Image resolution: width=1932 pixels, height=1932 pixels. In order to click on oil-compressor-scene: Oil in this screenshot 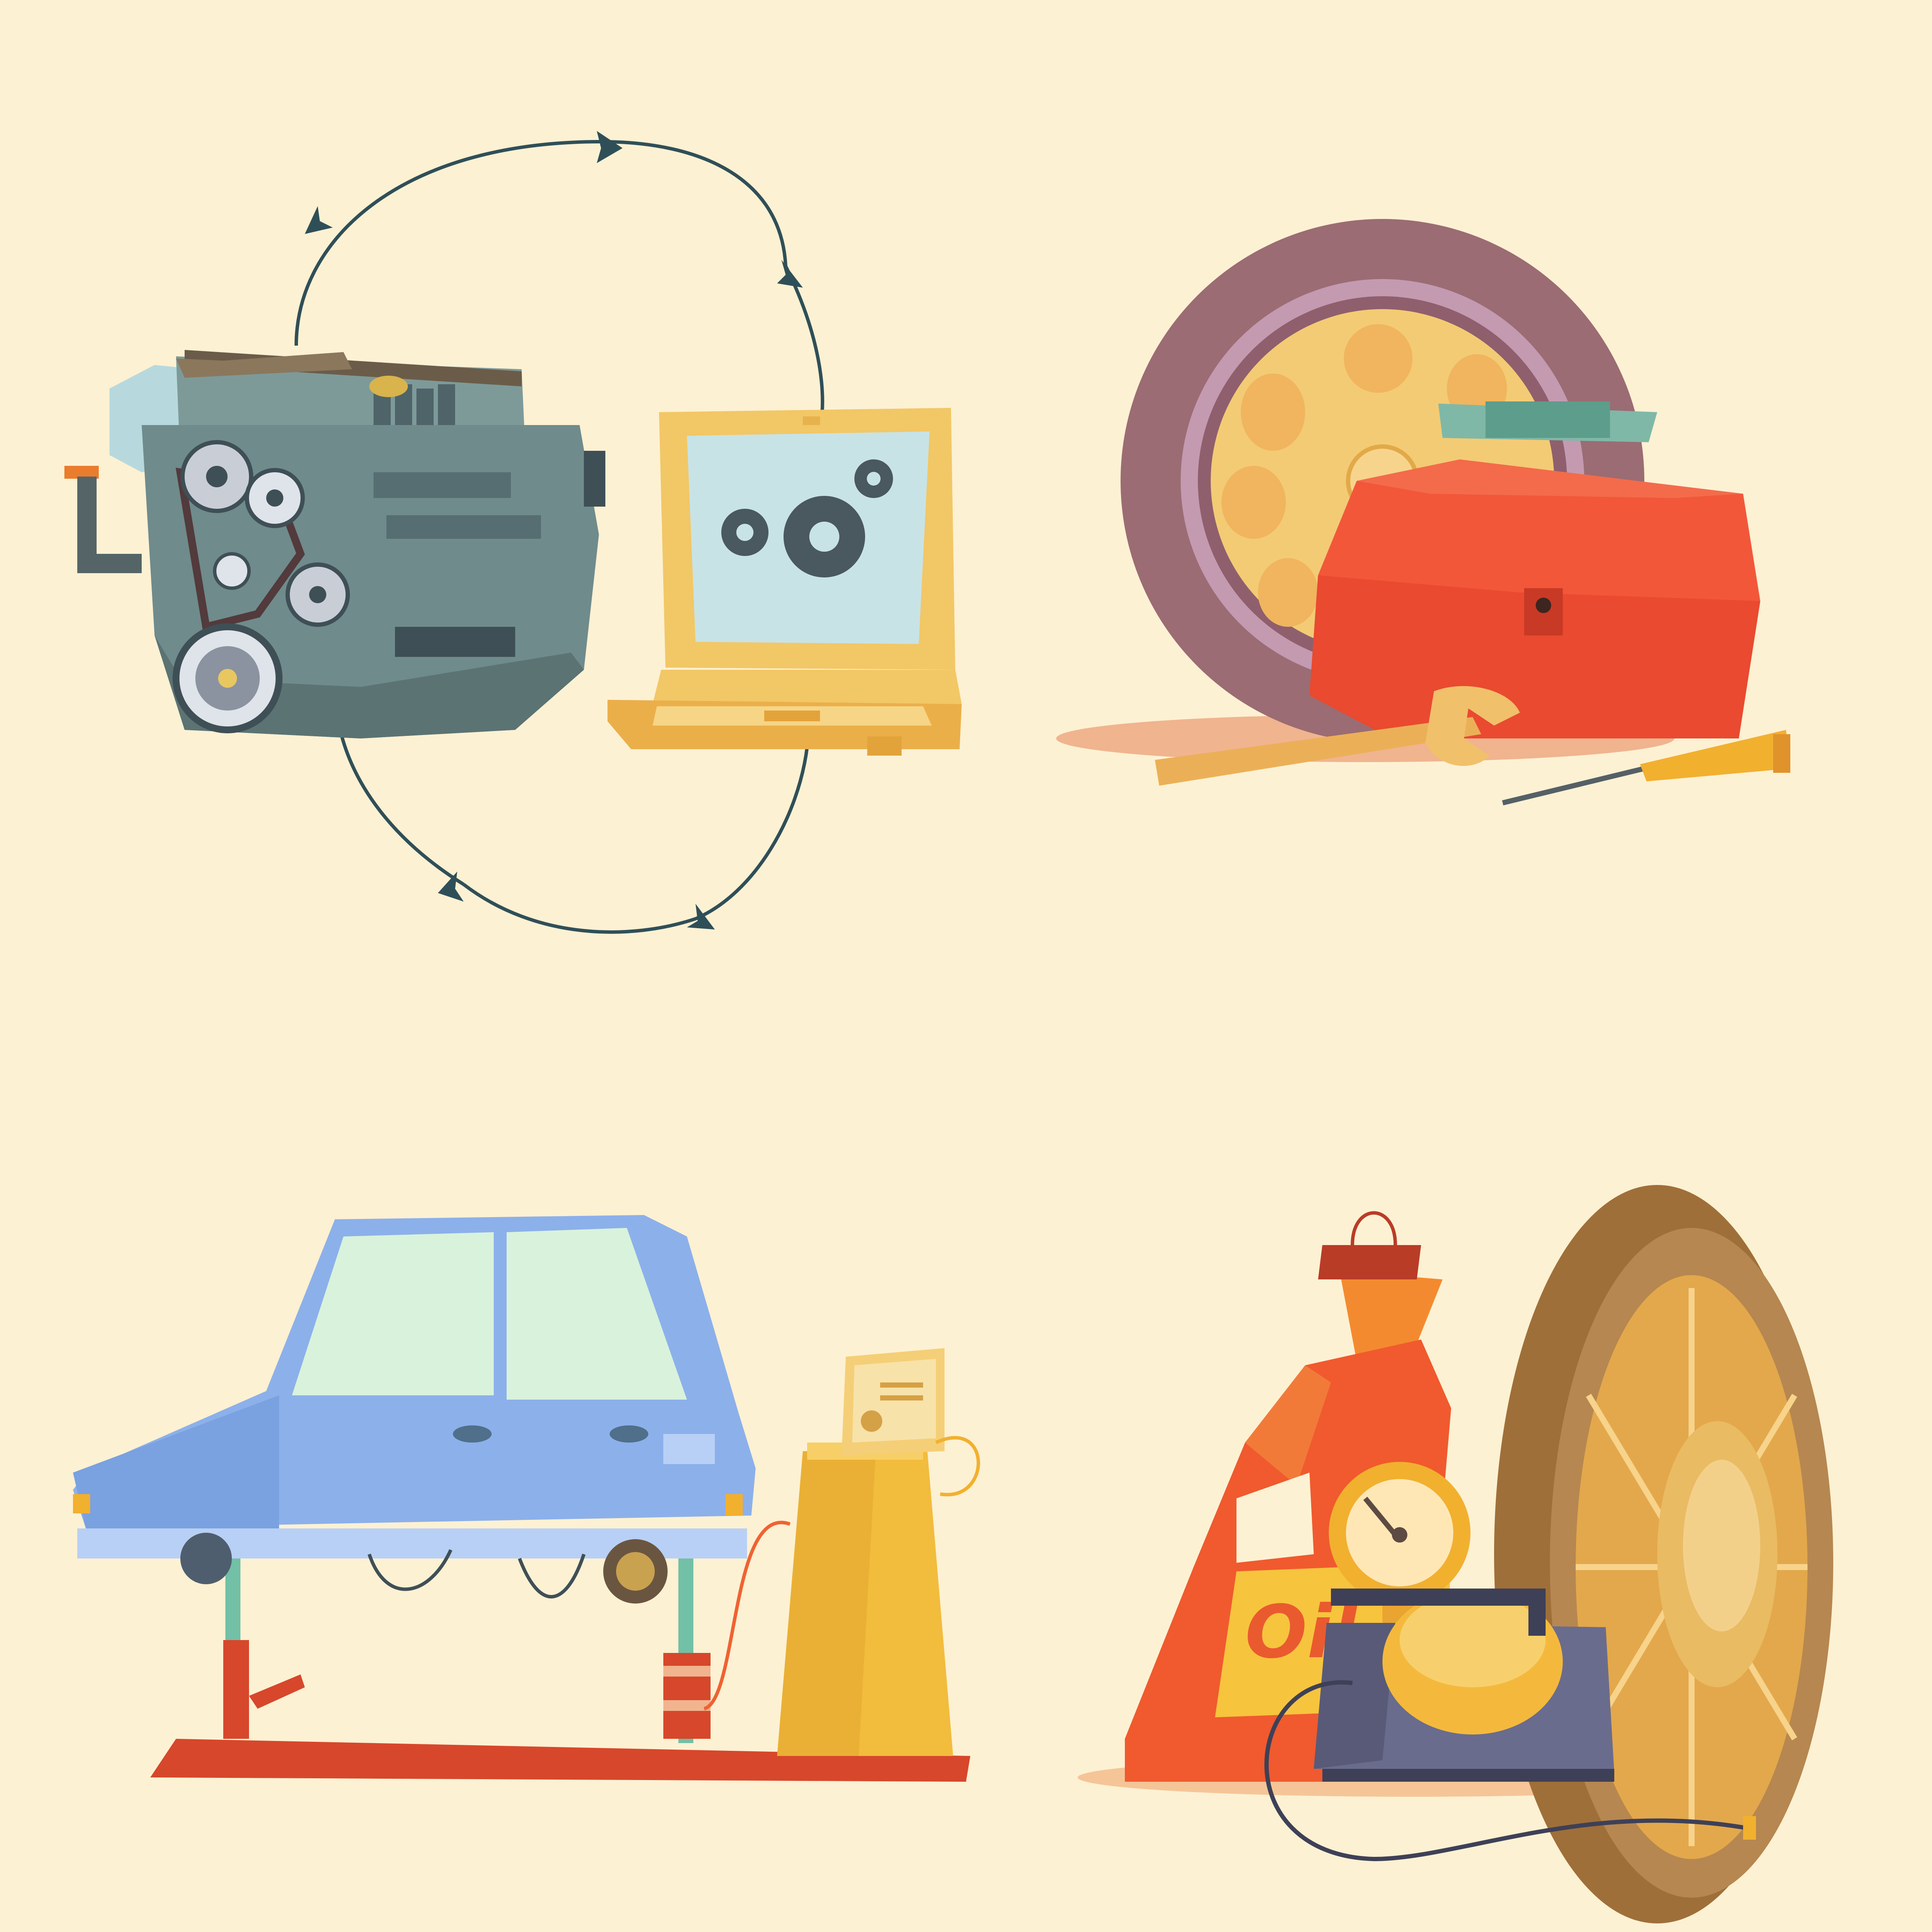, I will do `click(1455, 1554)`.